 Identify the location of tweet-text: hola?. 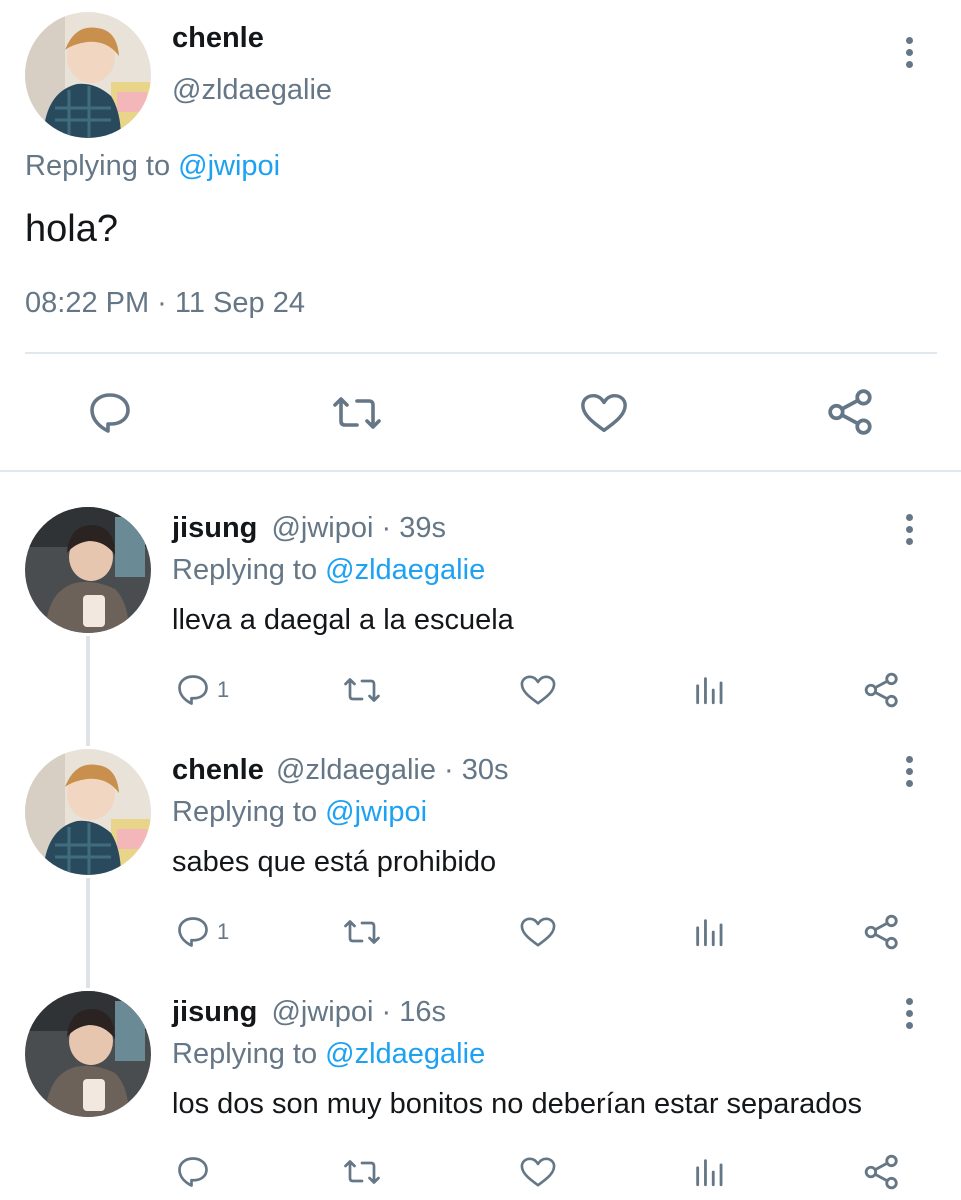
(71, 229).